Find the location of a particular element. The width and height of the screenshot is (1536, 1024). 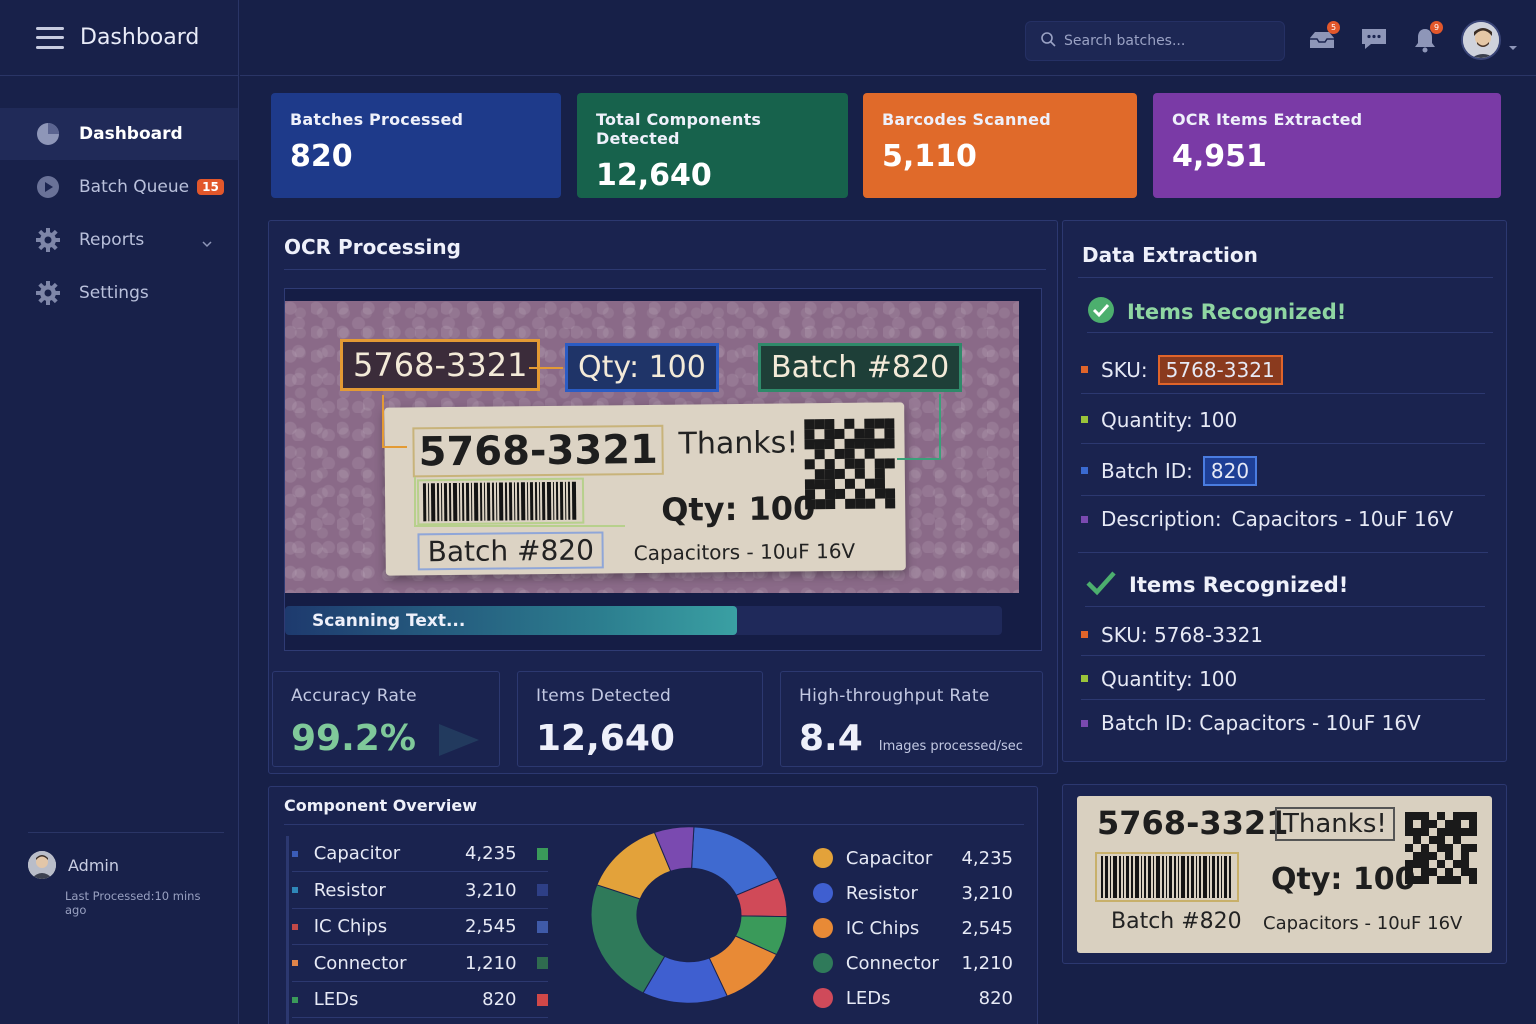

legend-value: 1,210 is located at coordinates (987, 963).